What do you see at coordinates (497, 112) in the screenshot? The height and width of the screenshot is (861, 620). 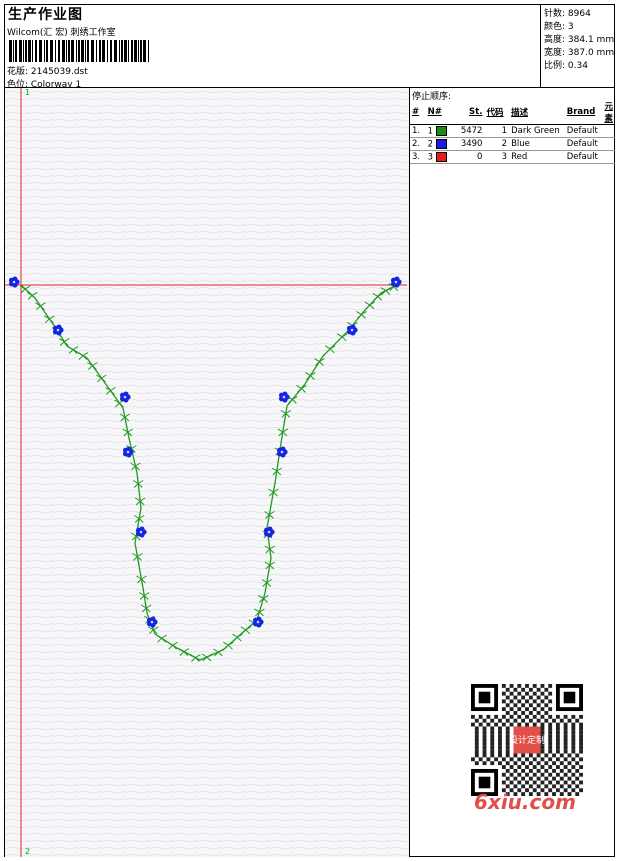 I see `col-header: 代码` at bounding box center [497, 112].